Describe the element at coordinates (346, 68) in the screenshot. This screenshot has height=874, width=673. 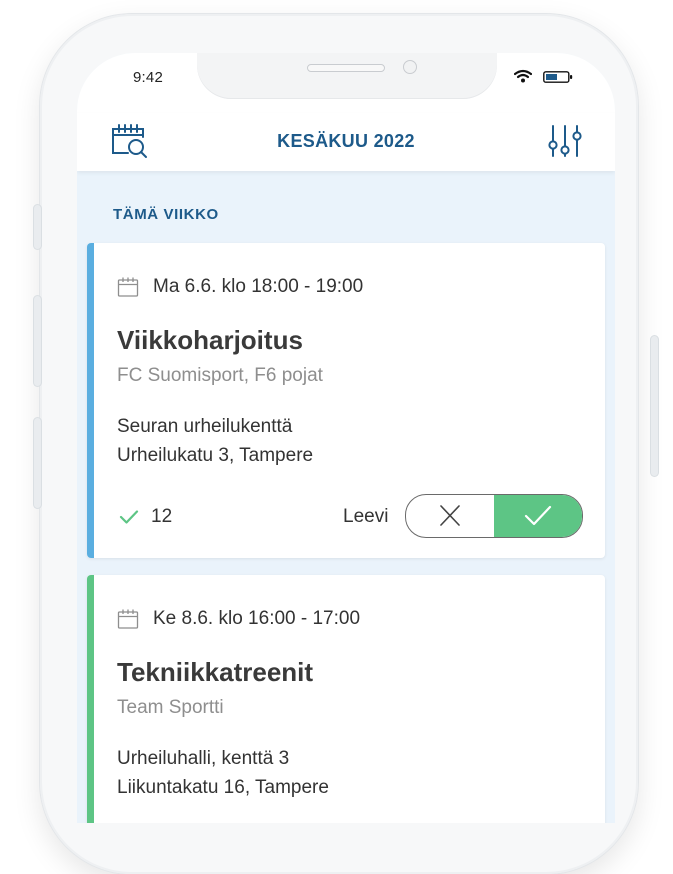
I see `speaker` at that location.